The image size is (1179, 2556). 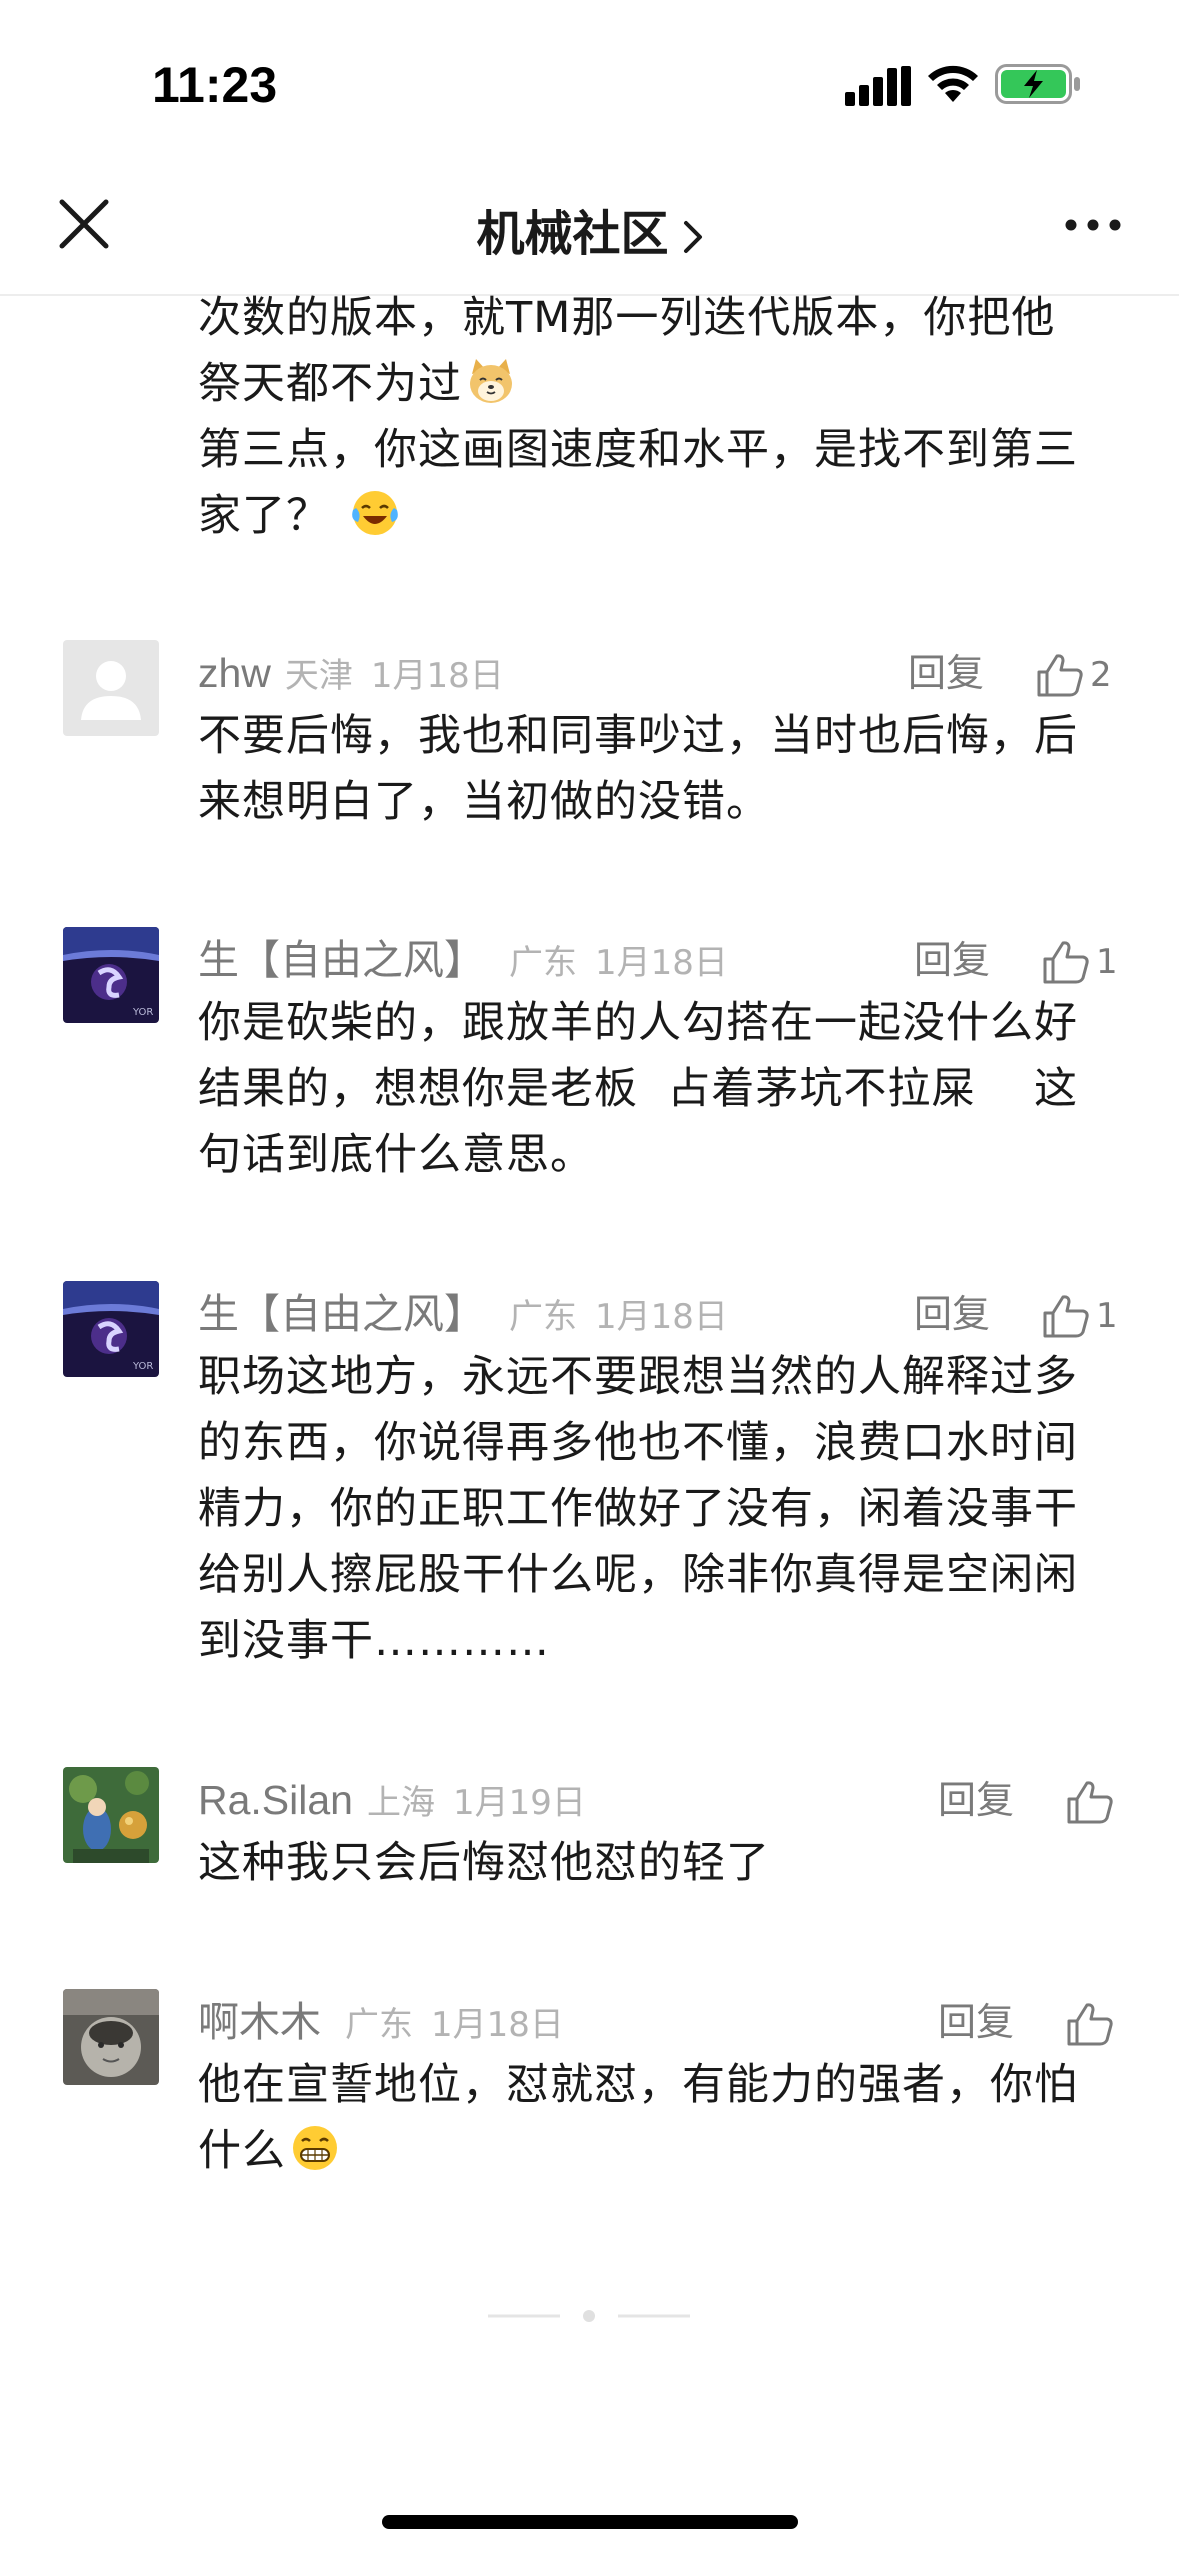 I want to click on text-line: 祭天都不为过, so click(x=663, y=384).